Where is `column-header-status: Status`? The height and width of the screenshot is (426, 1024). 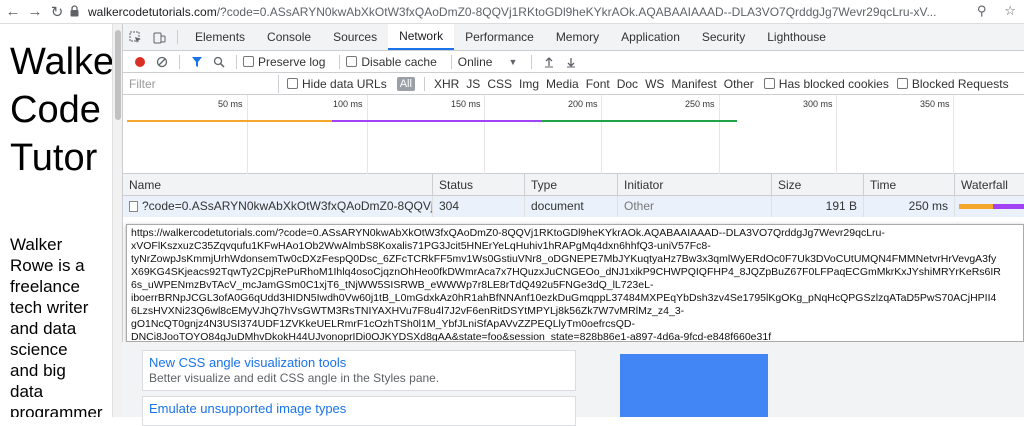
column-header-status: Status is located at coordinates (478, 185).